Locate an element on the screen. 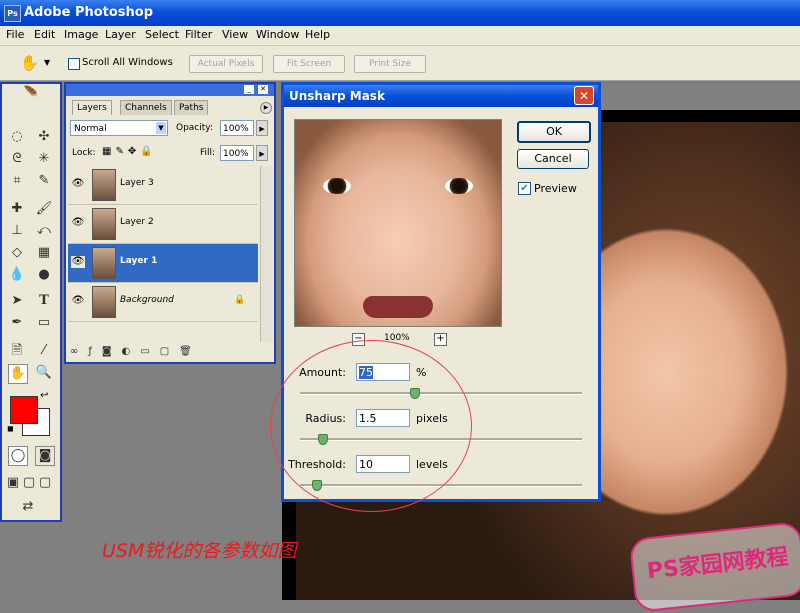 The height and width of the screenshot is (613, 800). path-selection-tool-icon: ➤ is located at coordinates (17, 301).